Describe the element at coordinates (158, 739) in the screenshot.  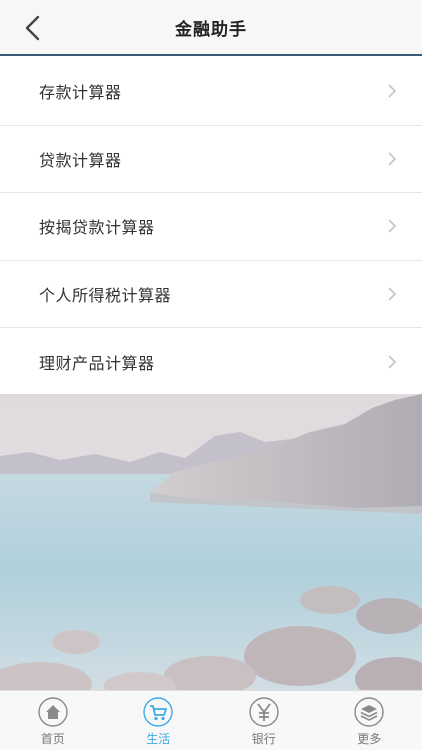
I see `tab-label: 生活` at that location.